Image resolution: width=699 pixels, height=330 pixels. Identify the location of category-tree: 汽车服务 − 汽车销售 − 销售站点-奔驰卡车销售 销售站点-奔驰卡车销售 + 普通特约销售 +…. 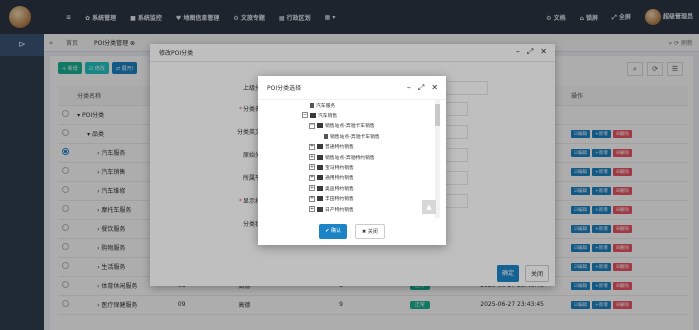
(369, 159).